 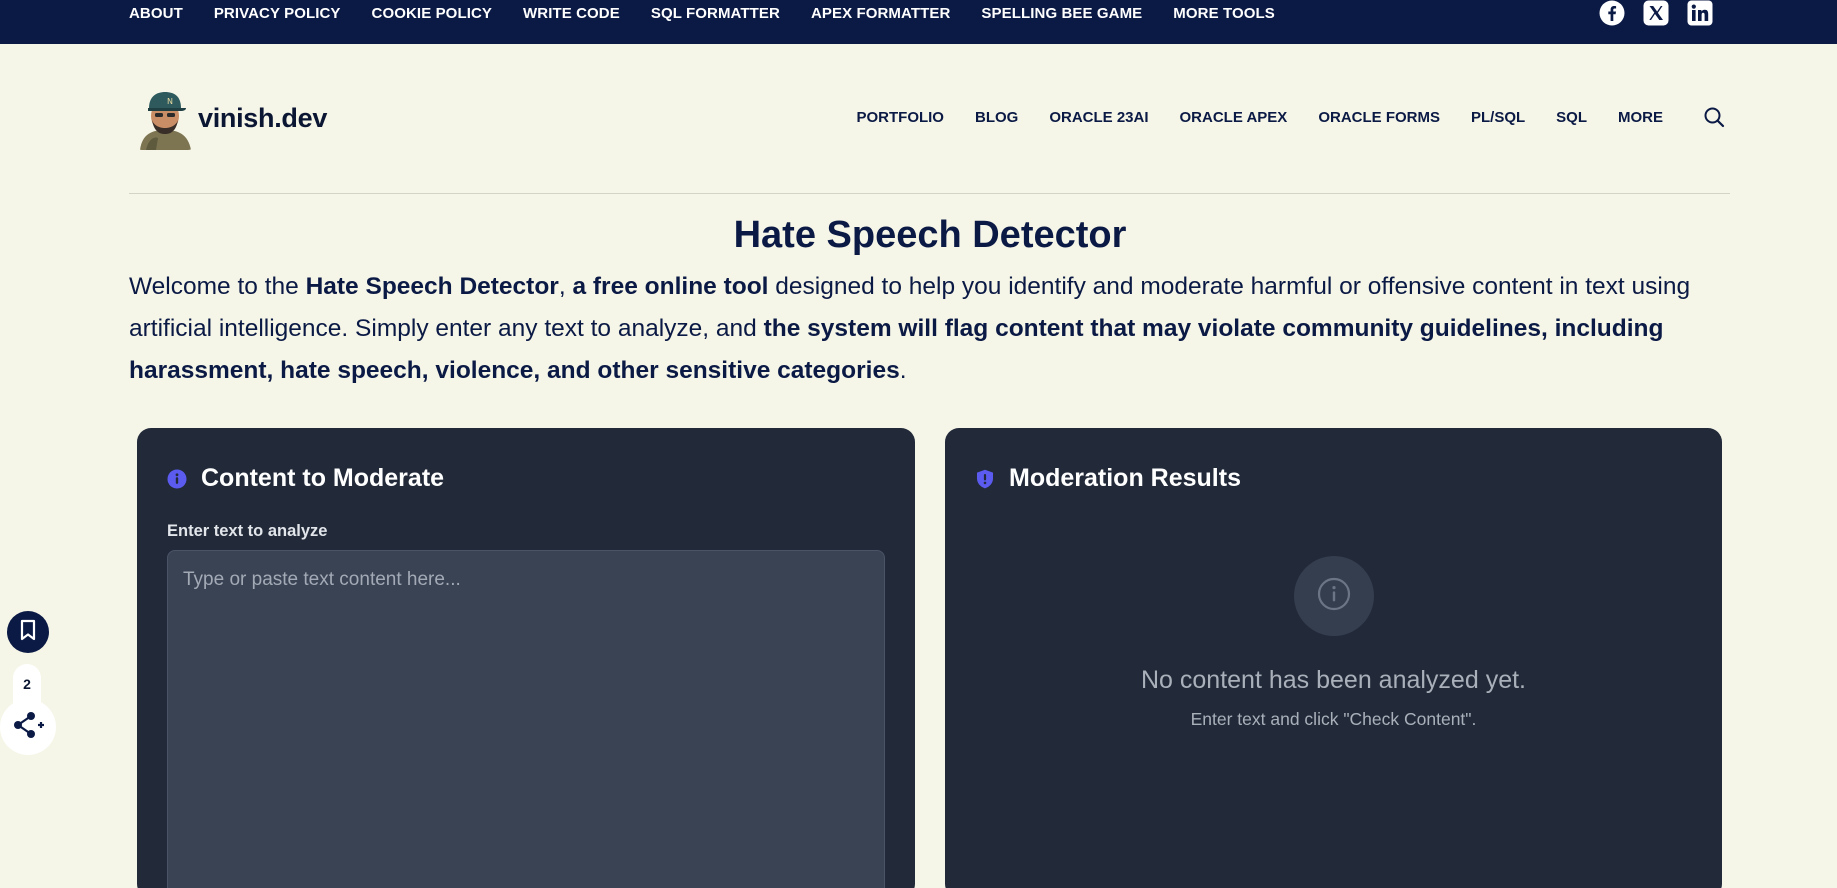 I want to click on top-nav-sql-formatter: SQL FORMATTER, so click(x=715, y=13).